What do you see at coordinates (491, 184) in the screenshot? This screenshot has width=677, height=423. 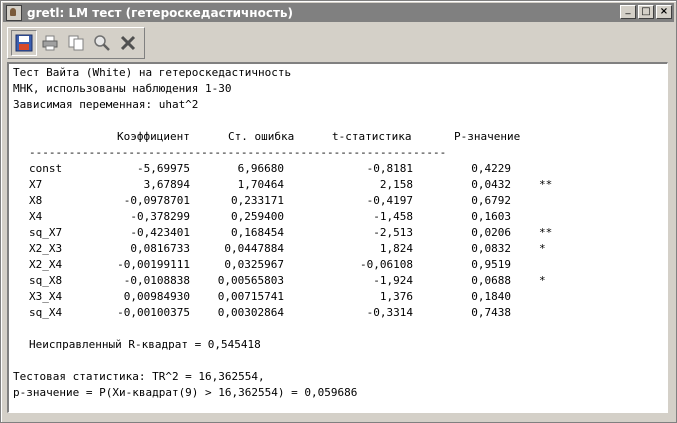 I see `row-p-value: 0,0432` at bounding box center [491, 184].